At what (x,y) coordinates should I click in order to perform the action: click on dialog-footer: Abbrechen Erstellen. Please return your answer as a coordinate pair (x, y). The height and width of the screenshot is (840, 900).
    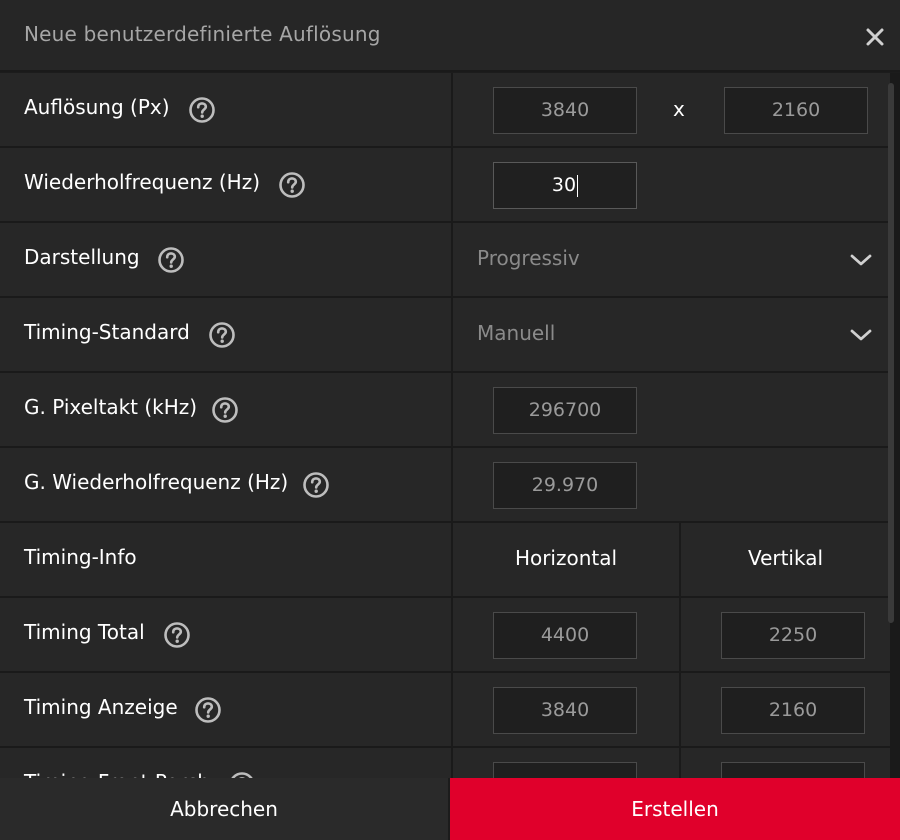
    Looking at the image, I should click on (450, 809).